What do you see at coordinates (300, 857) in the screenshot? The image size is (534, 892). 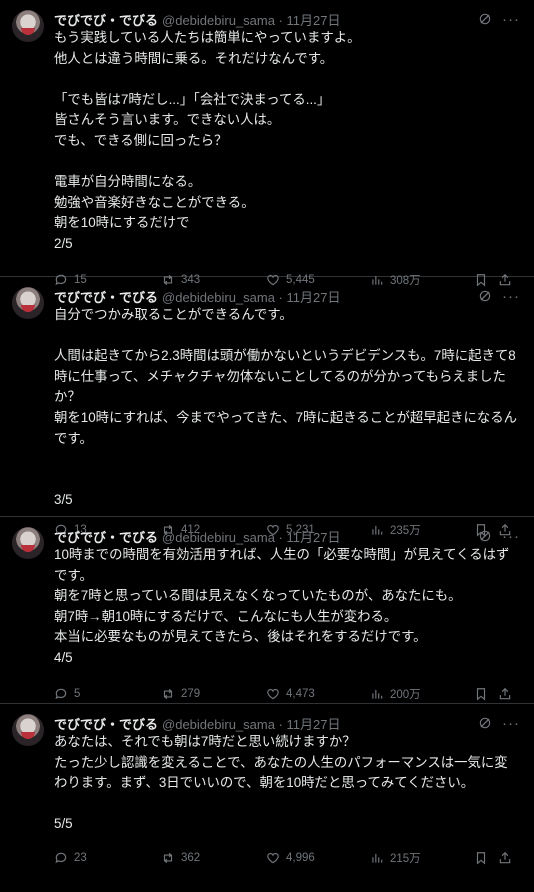 I see `like-count: 4,996` at bounding box center [300, 857].